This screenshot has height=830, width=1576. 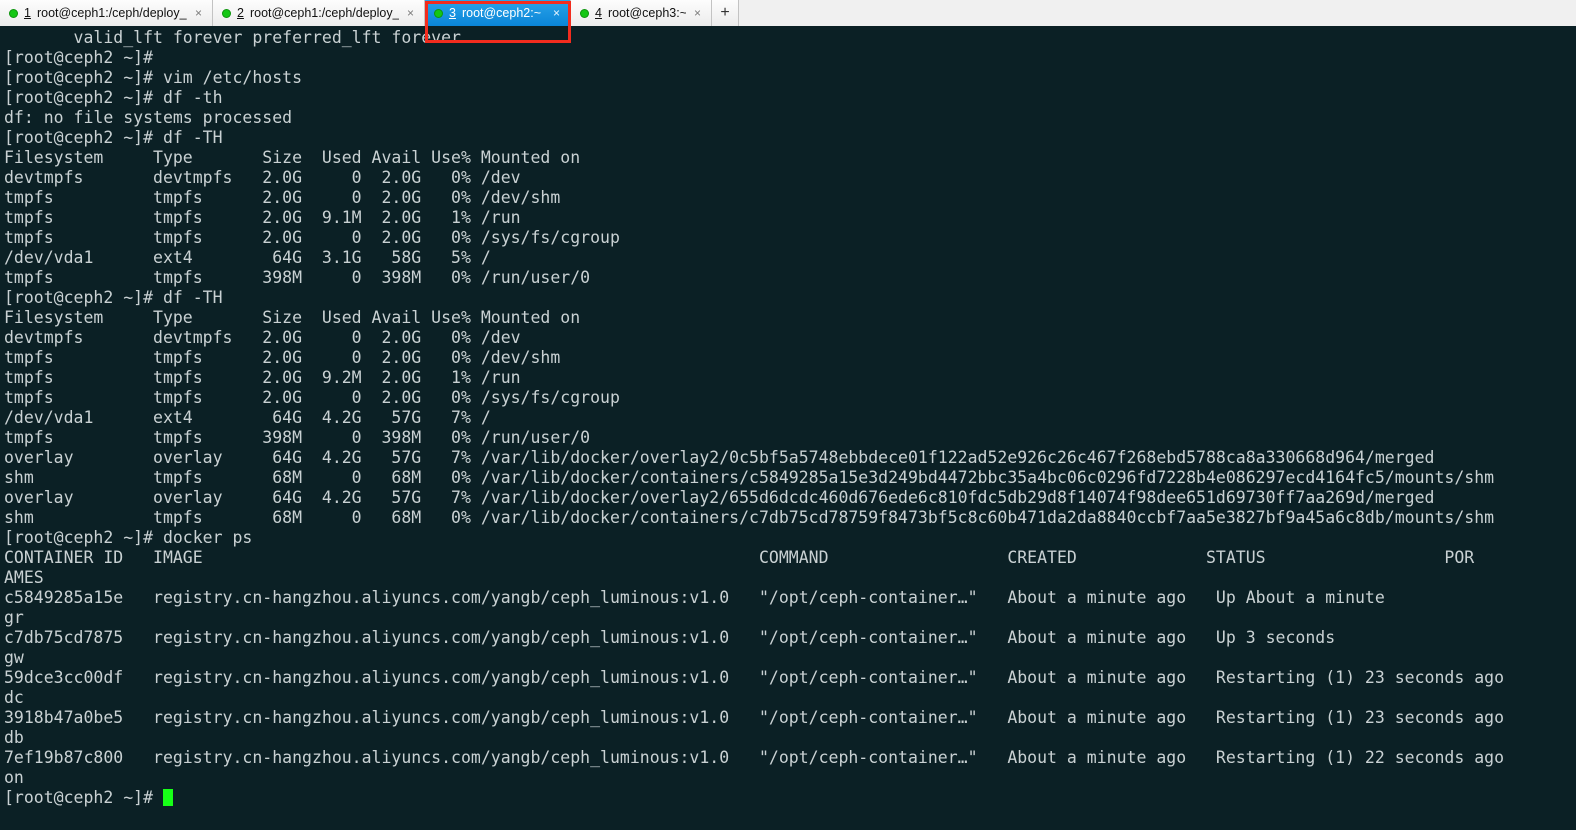 I want to click on tab-number: 2, so click(x=240, y=13).